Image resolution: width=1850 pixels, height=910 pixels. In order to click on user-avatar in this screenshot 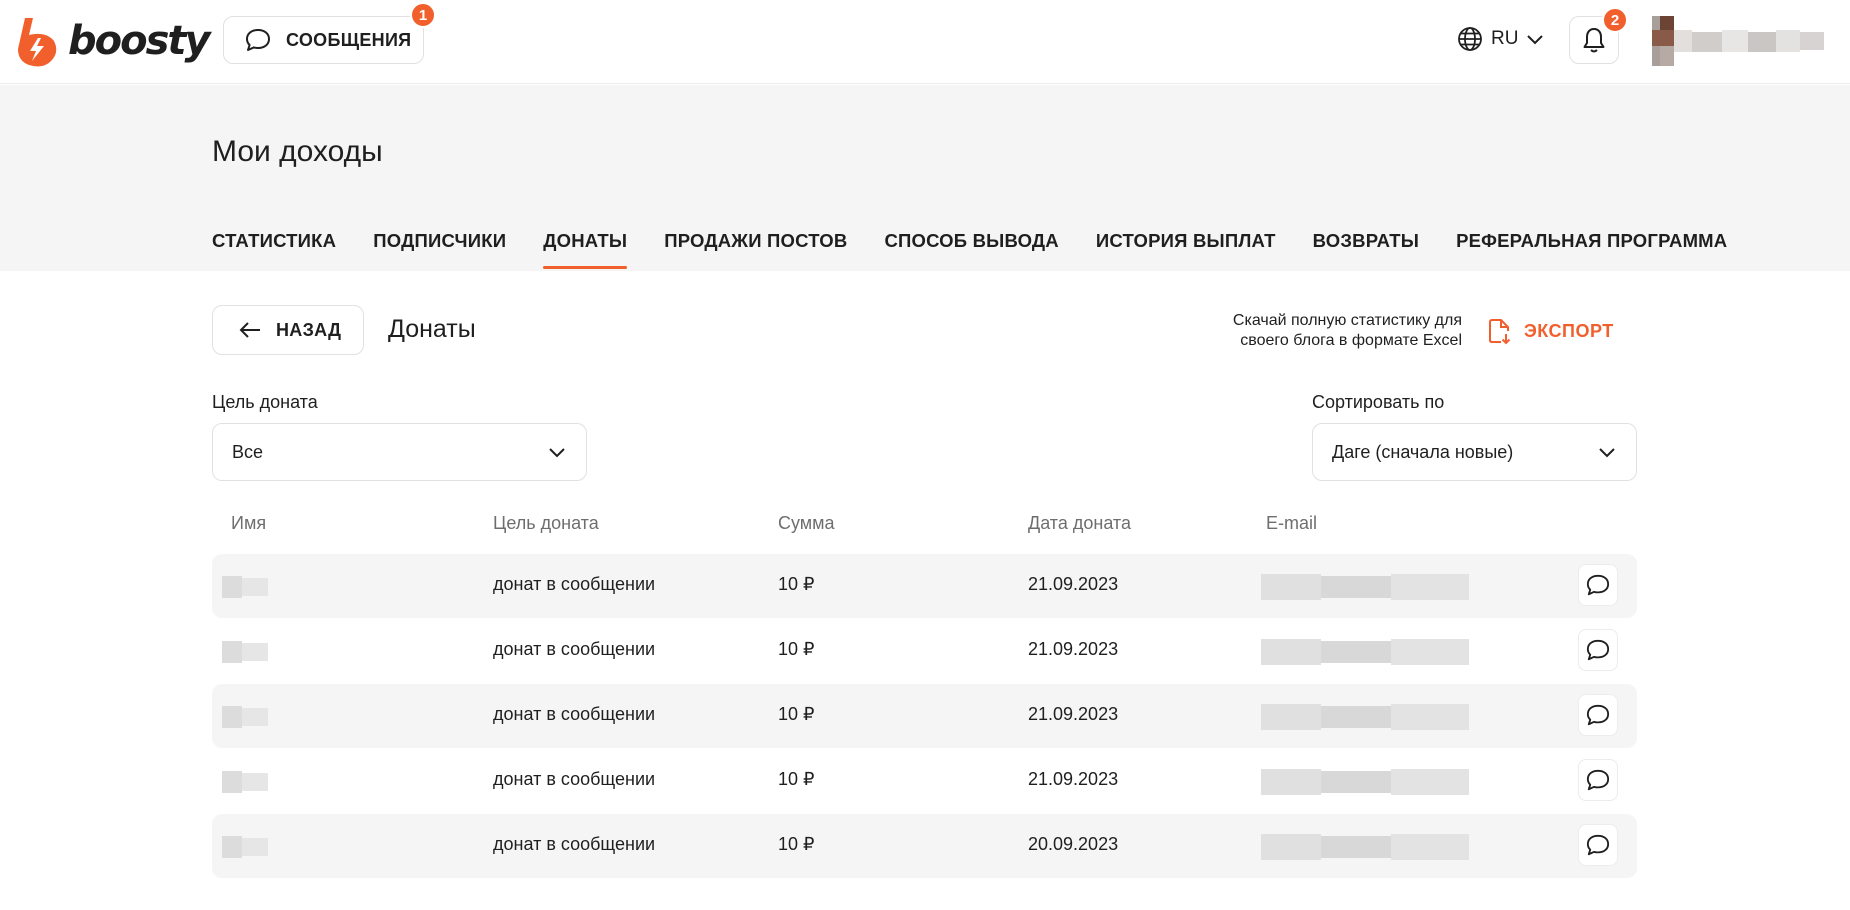, I will do `click(1737, 41)`.